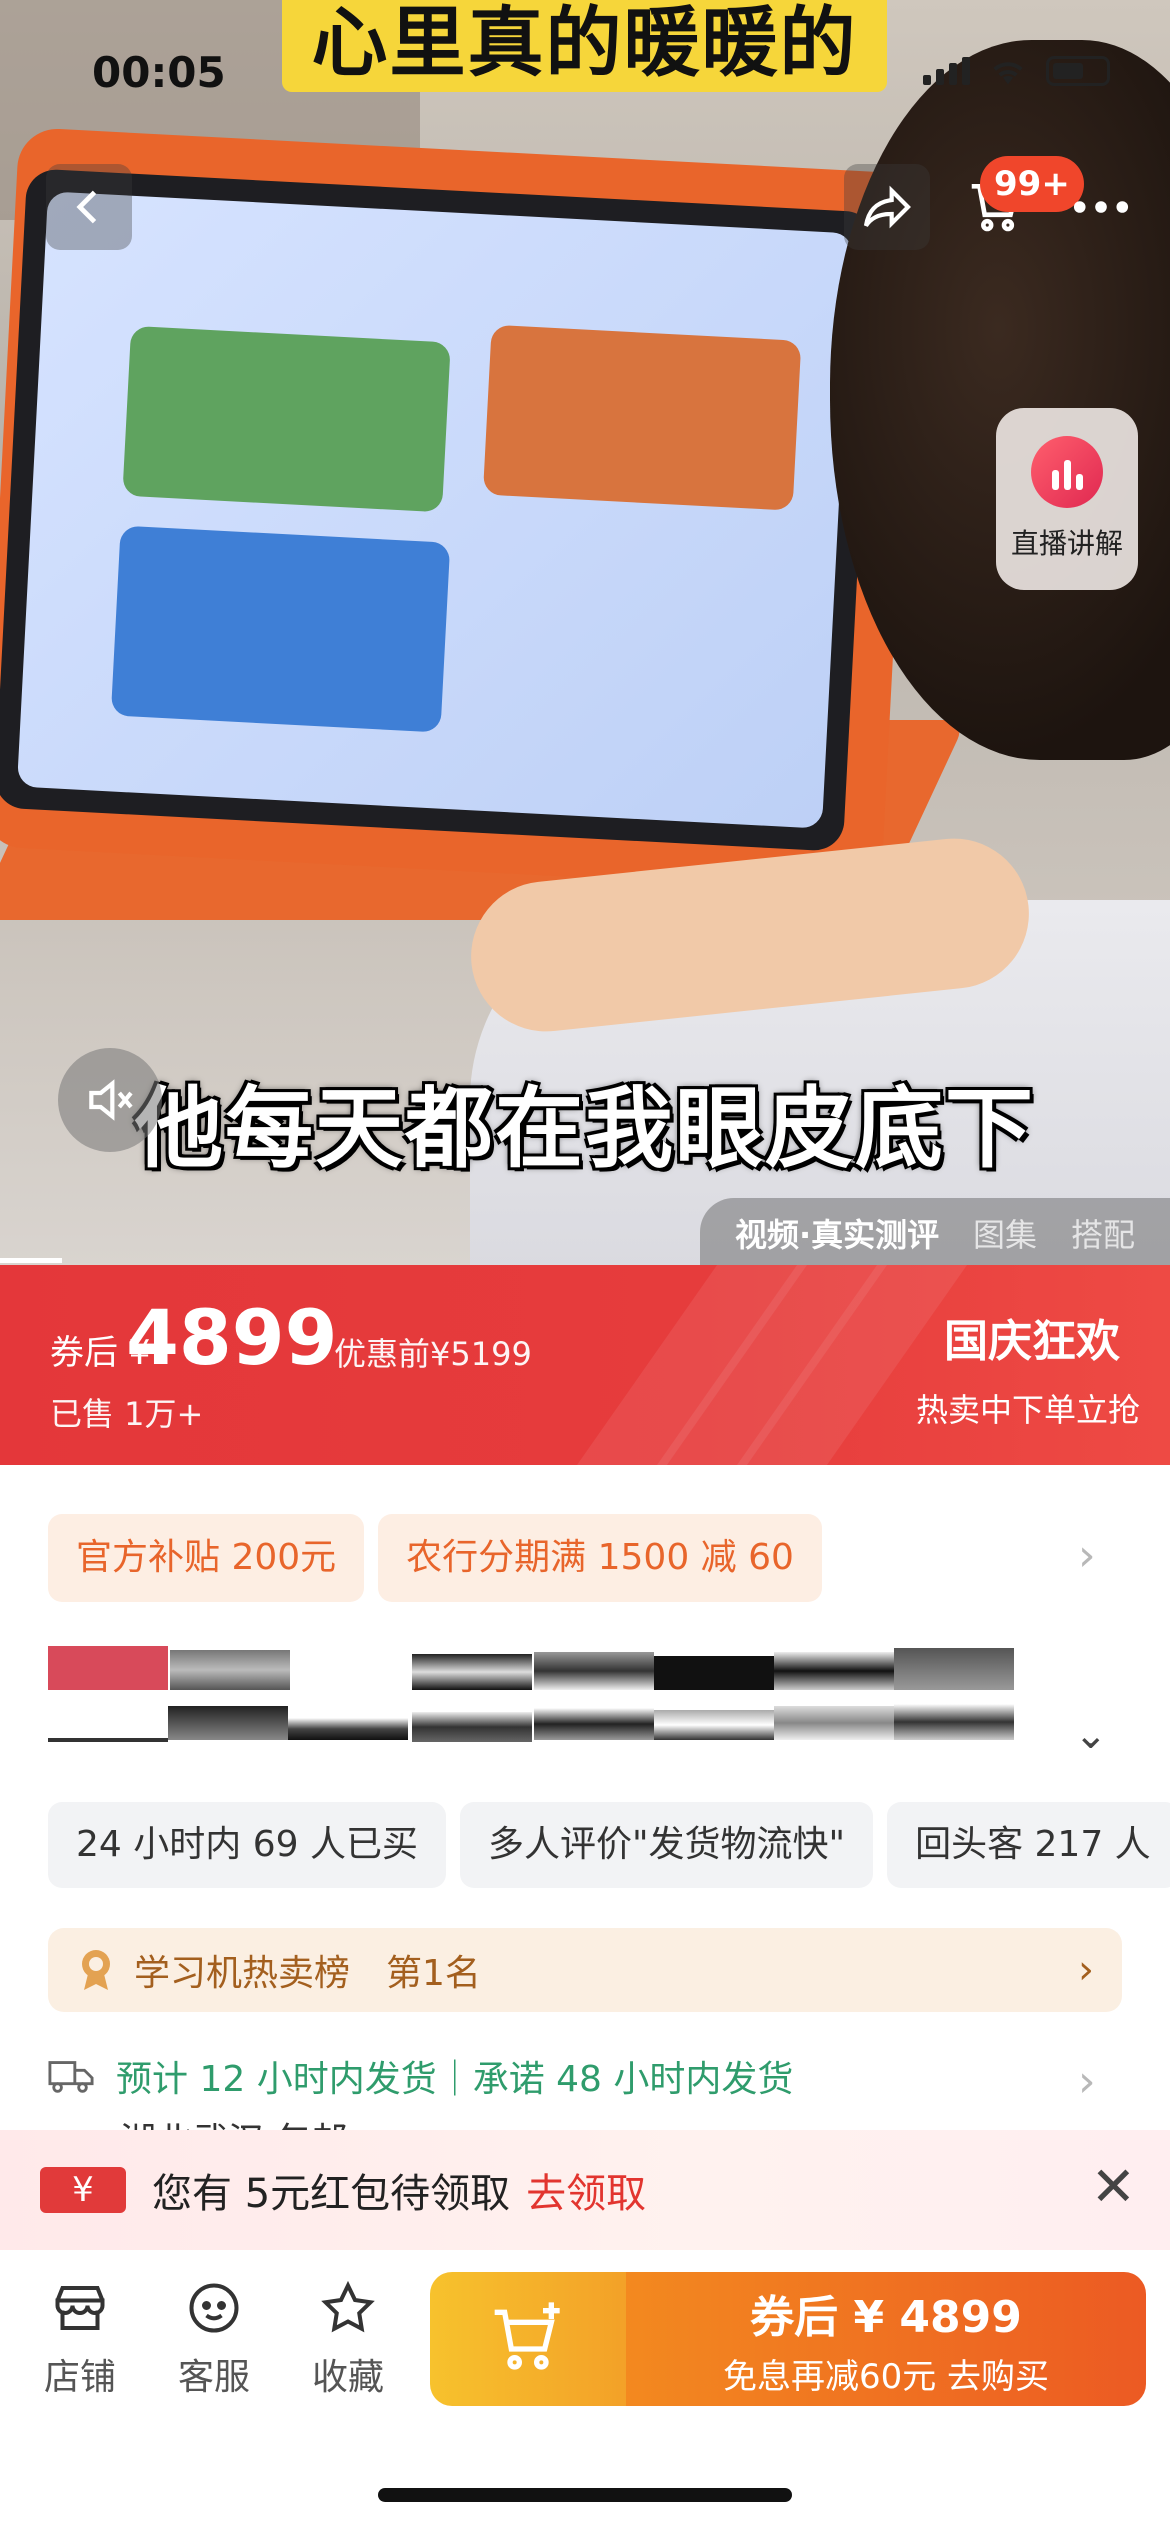 This screenshot has height=2532, width=1170. What do you see at coordinates (455, 2079) in the screenshot?
I see `shipping-estimate: 预计 12 小时内发货｜承诺 48 小时内发货` at bounding box center [455, 2079].